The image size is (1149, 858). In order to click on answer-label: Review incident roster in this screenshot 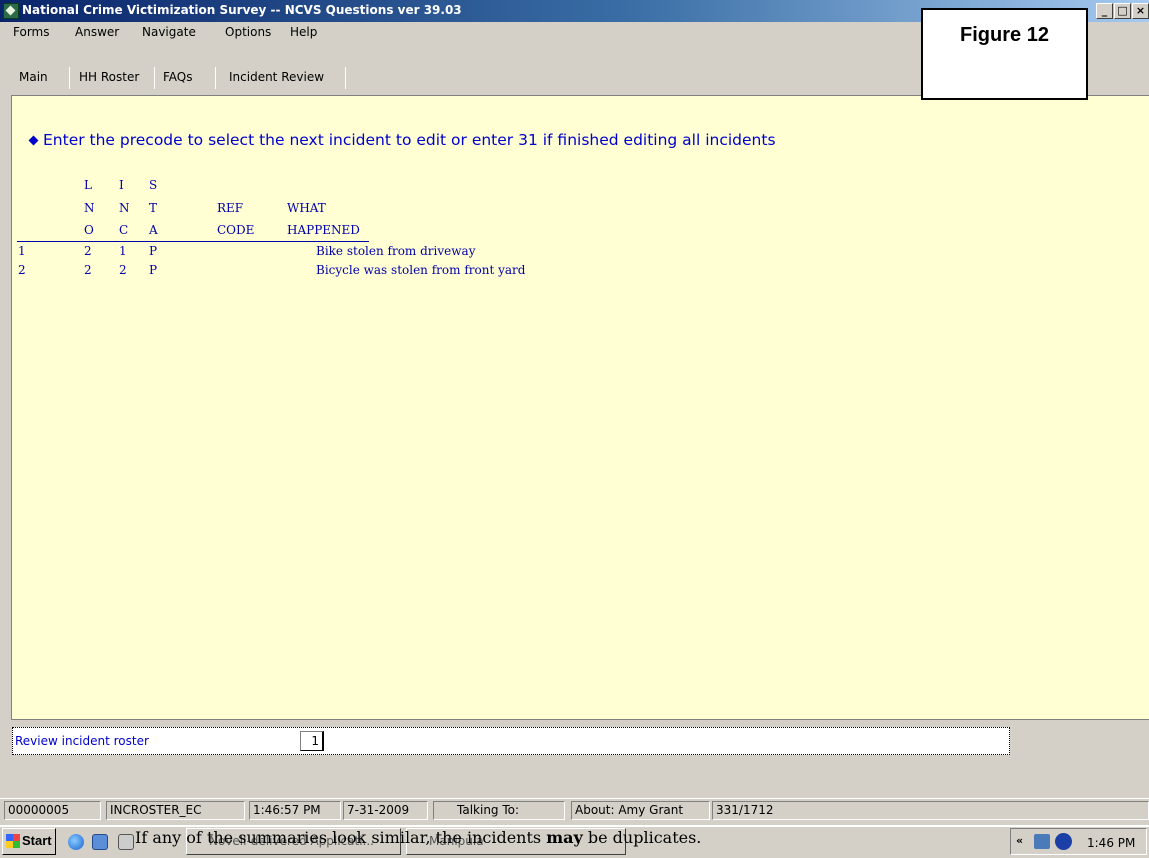, I will do `click(82, 741)`.